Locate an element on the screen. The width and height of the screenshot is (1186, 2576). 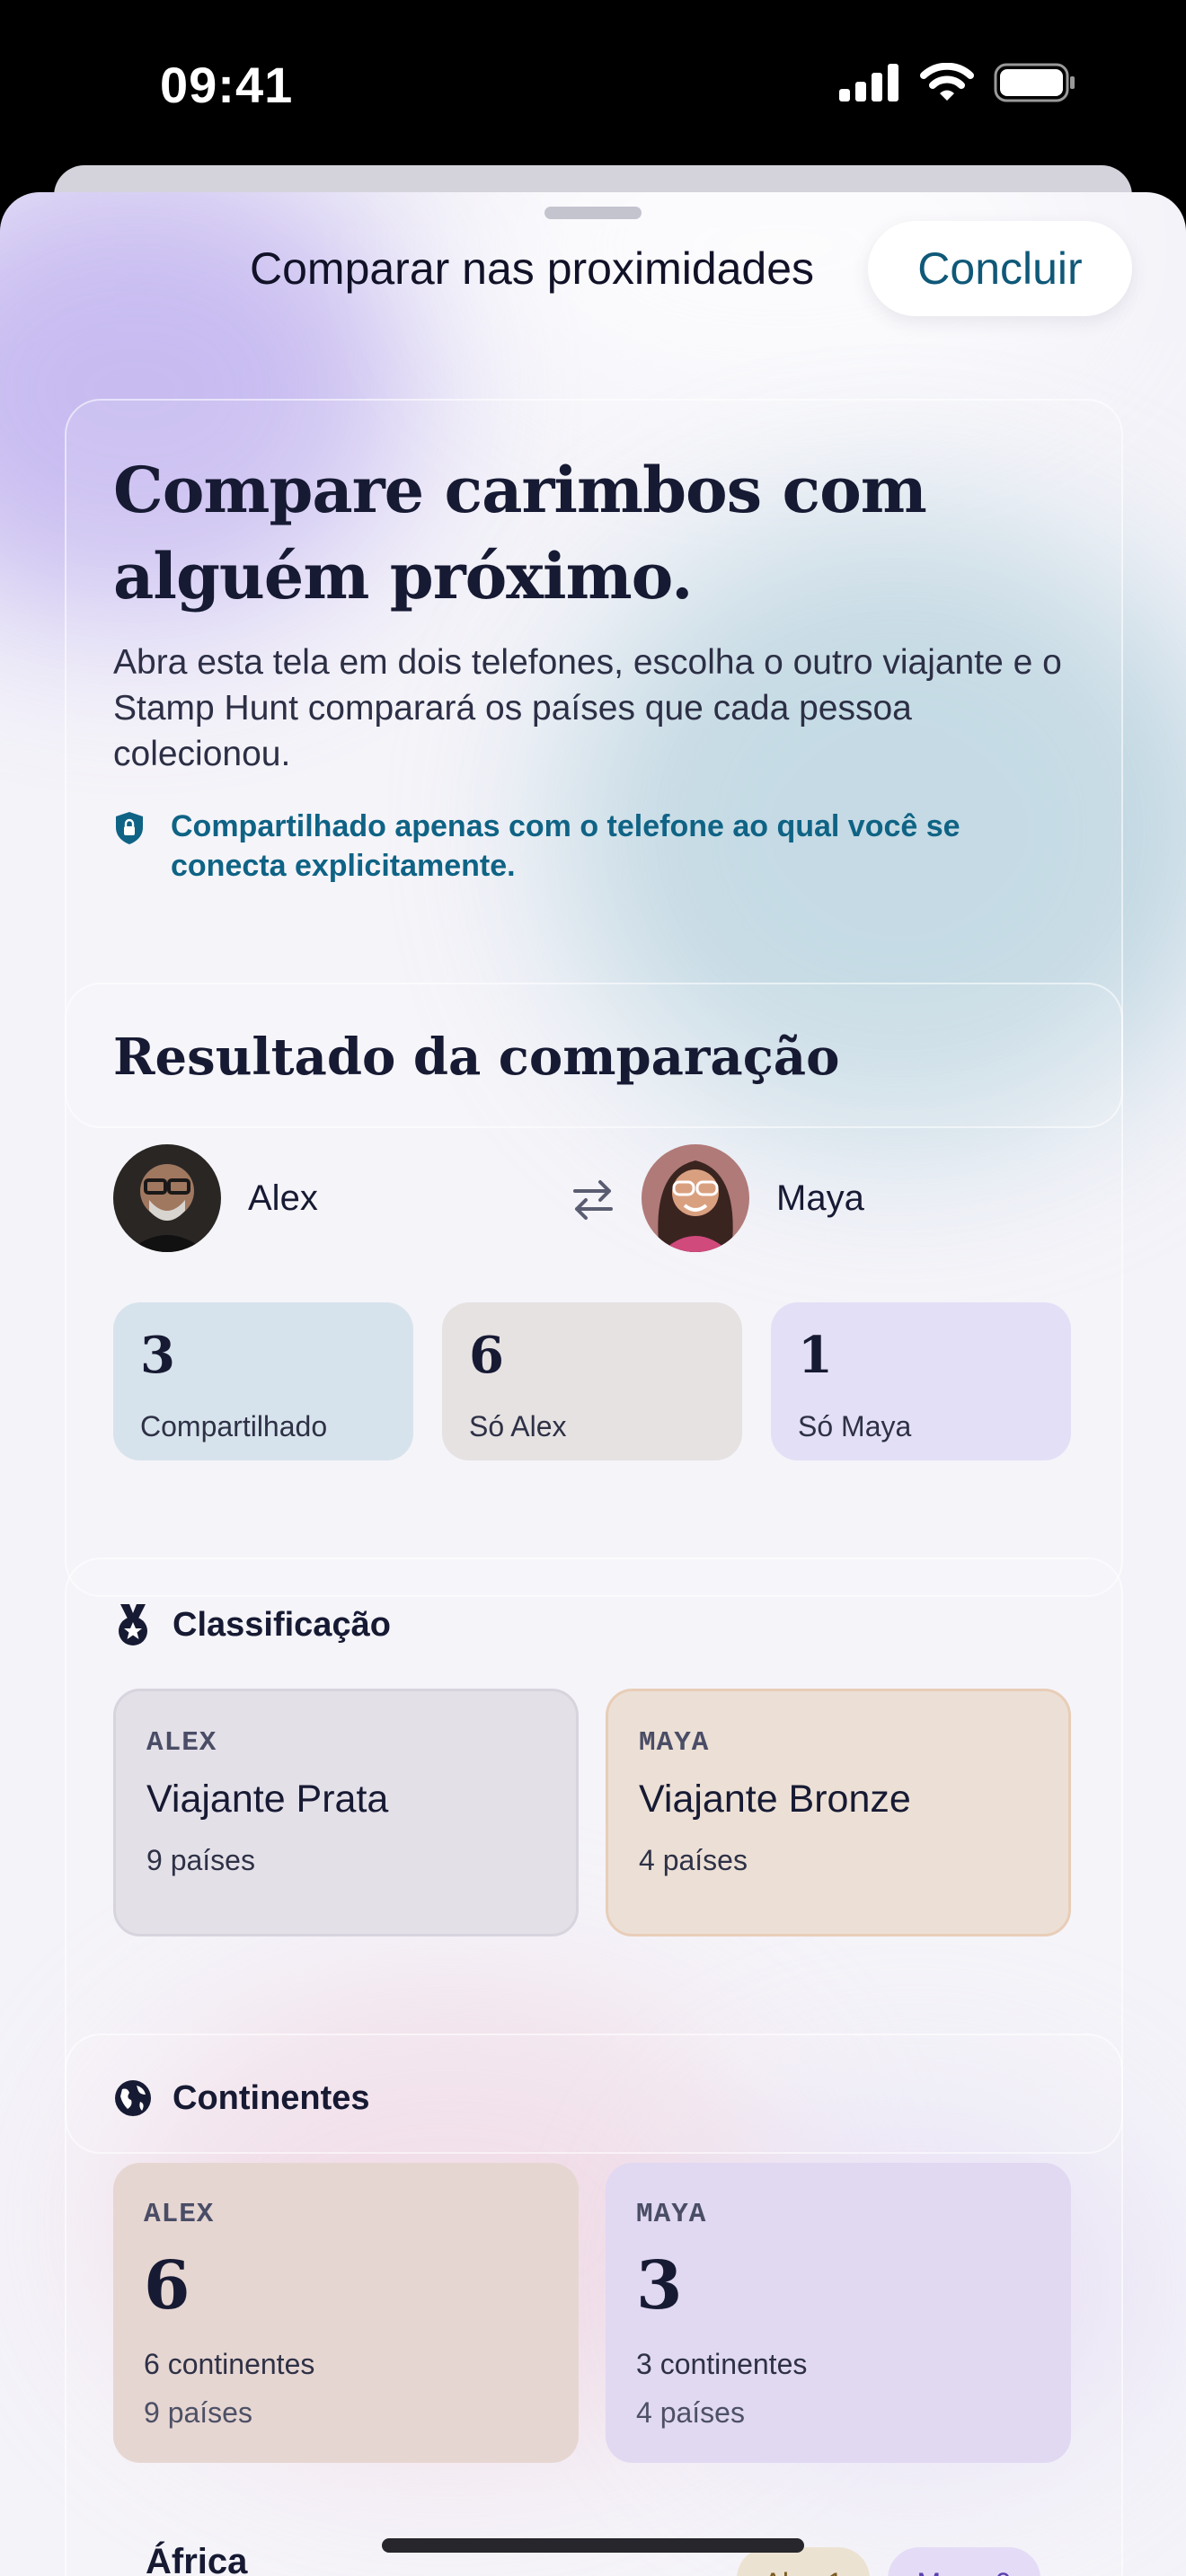
stat-only-maya: 1 Só Maya is located at coordinates (921, 1381).